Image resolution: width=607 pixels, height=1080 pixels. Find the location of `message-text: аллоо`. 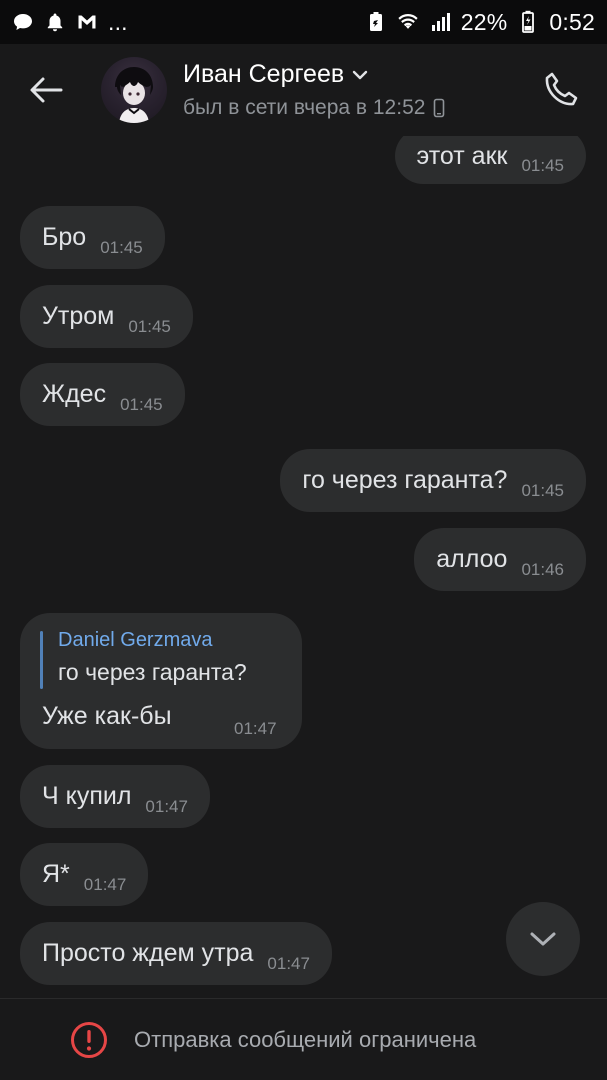

message-text: аллоо is located at coordinates (472, 559).